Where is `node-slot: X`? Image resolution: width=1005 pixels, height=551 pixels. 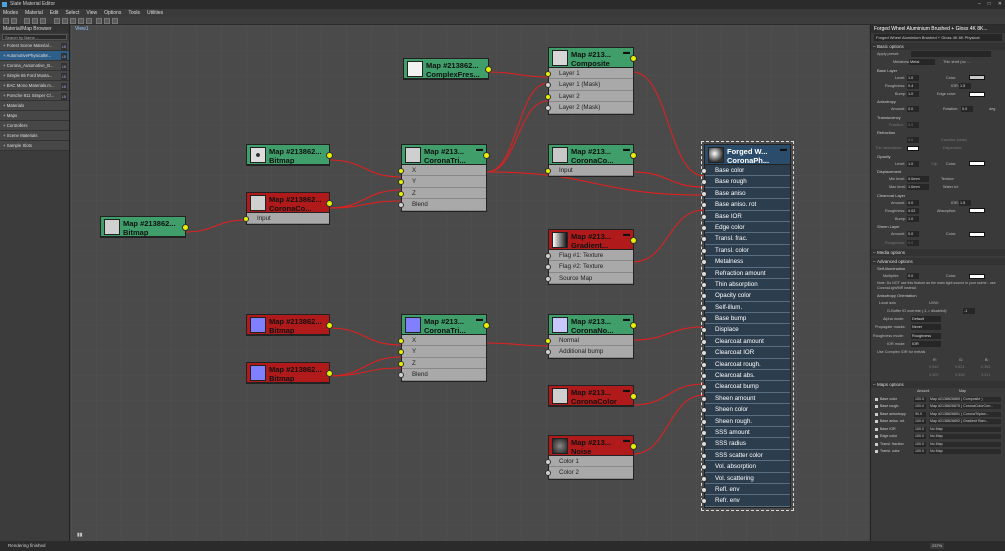
node-slot: X is located at coordinates (442, 341).